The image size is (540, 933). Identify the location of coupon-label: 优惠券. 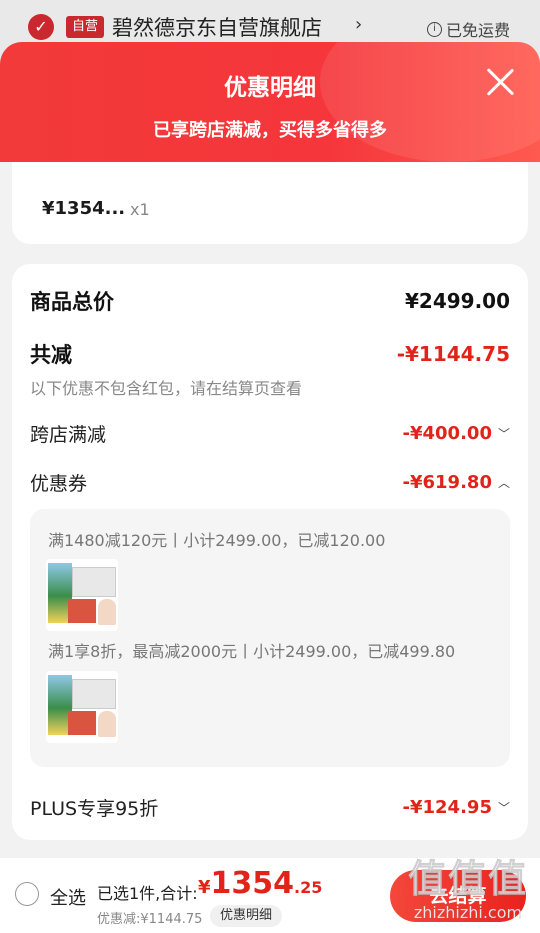
(59, 484).